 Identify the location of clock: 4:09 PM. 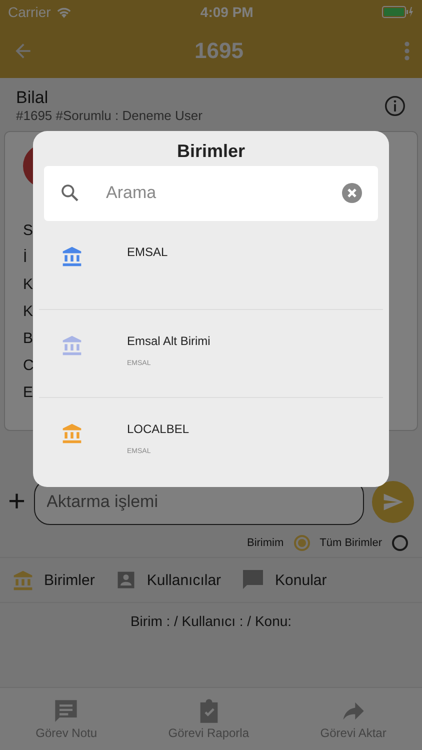
(227, 12).